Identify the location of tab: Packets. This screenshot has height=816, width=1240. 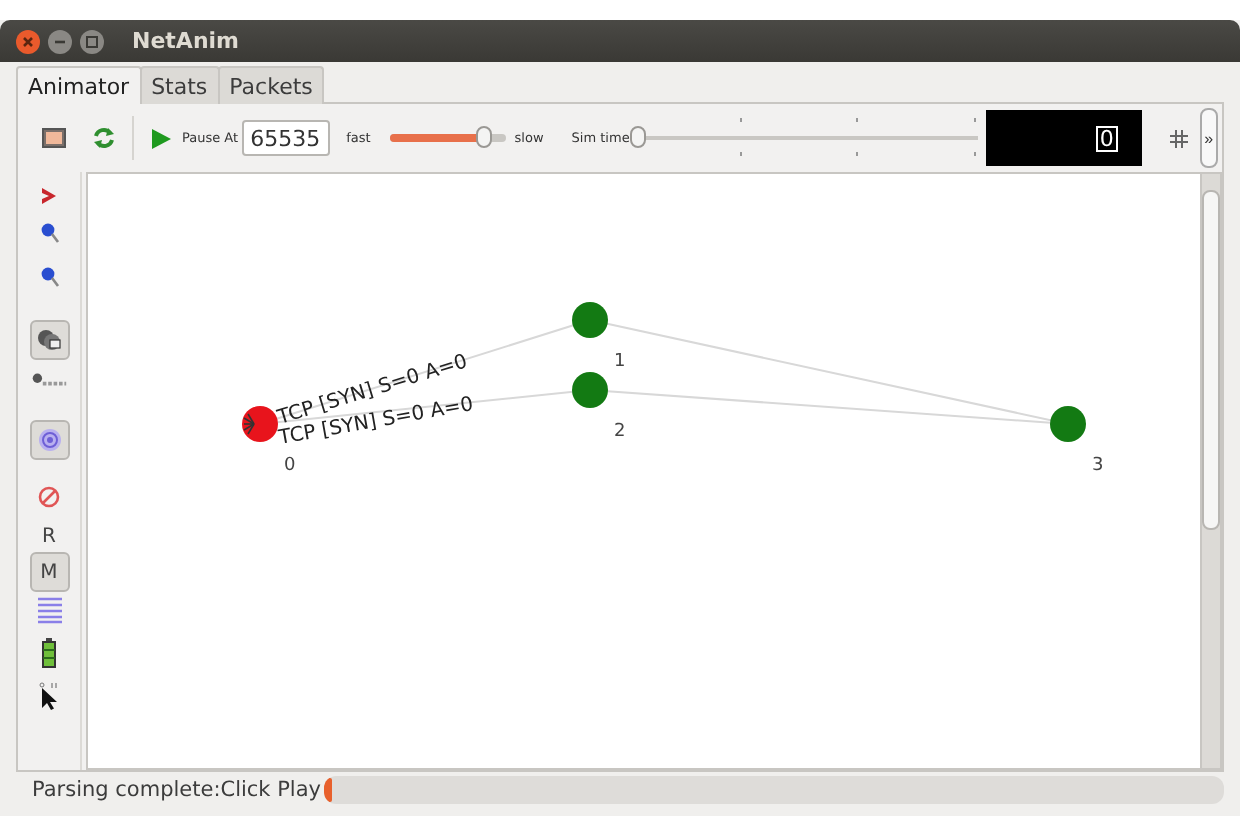
(271, 85).